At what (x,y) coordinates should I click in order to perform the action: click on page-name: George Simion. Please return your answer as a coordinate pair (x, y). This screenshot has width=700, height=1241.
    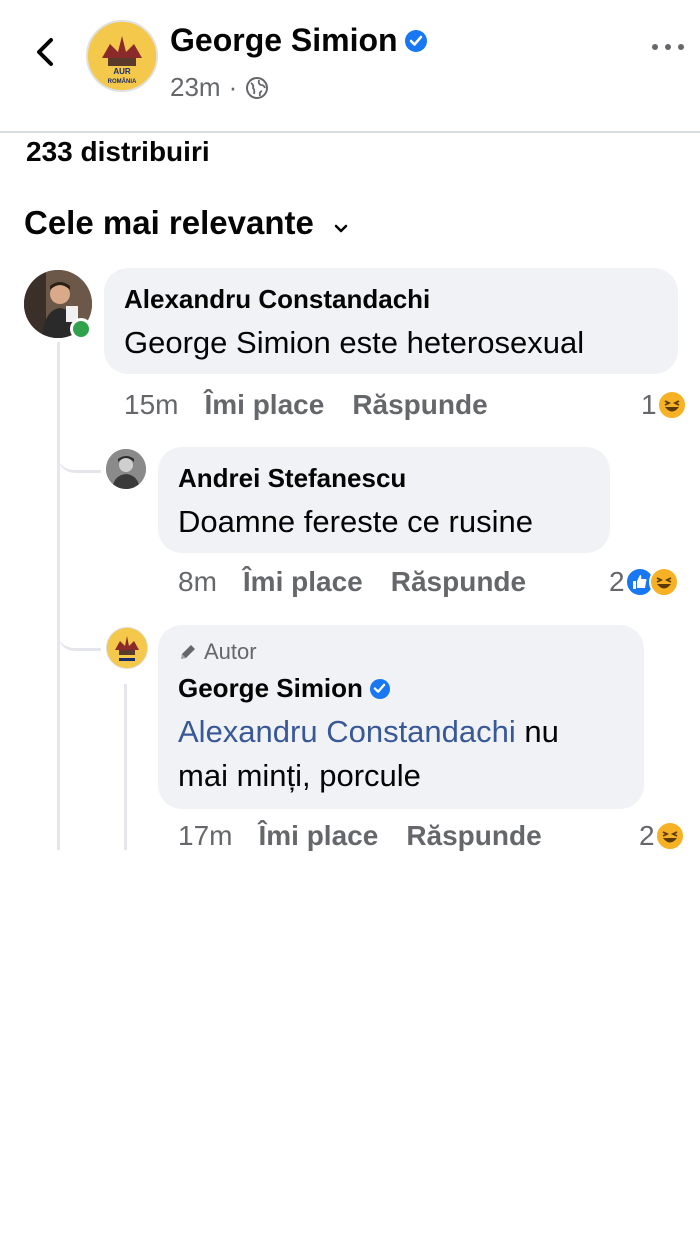
    Looking at the image, I should click on (284, 40).